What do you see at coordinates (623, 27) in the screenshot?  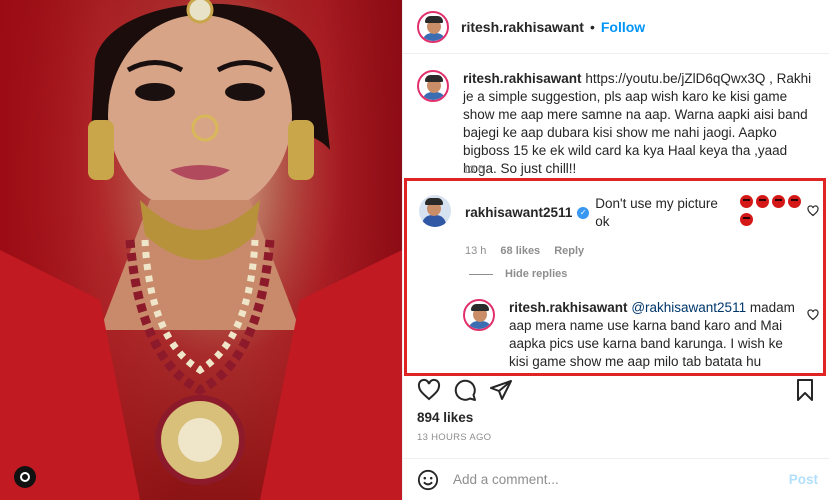 I see `follow-button: Follow` at bounding box center [623, 27].